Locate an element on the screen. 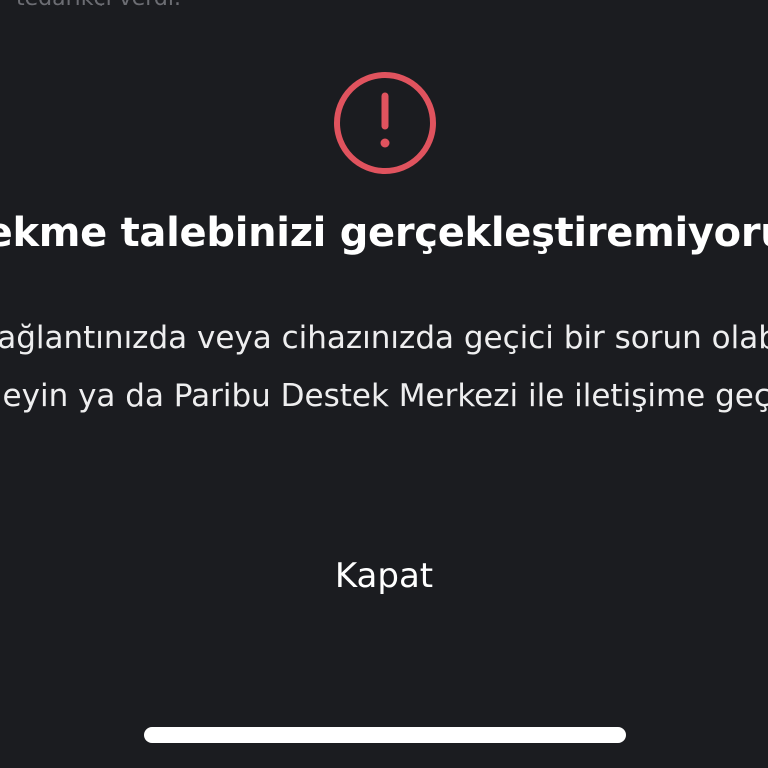  close-button: Kapat is located at coordinates (384, 576).